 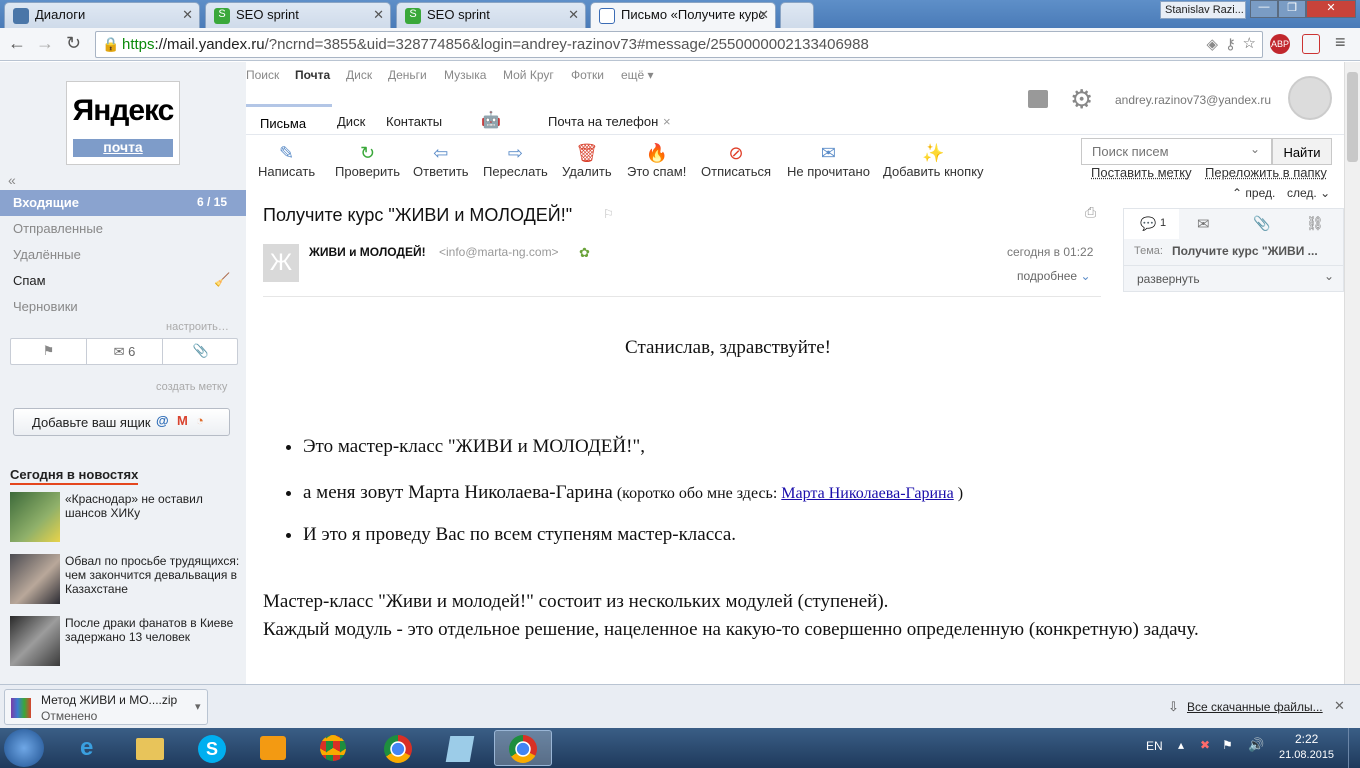 What do you see at coordinates (1306, 739) in the screenshot?
I see `clock-time: 2:22` at bounding box center [1306, 739].